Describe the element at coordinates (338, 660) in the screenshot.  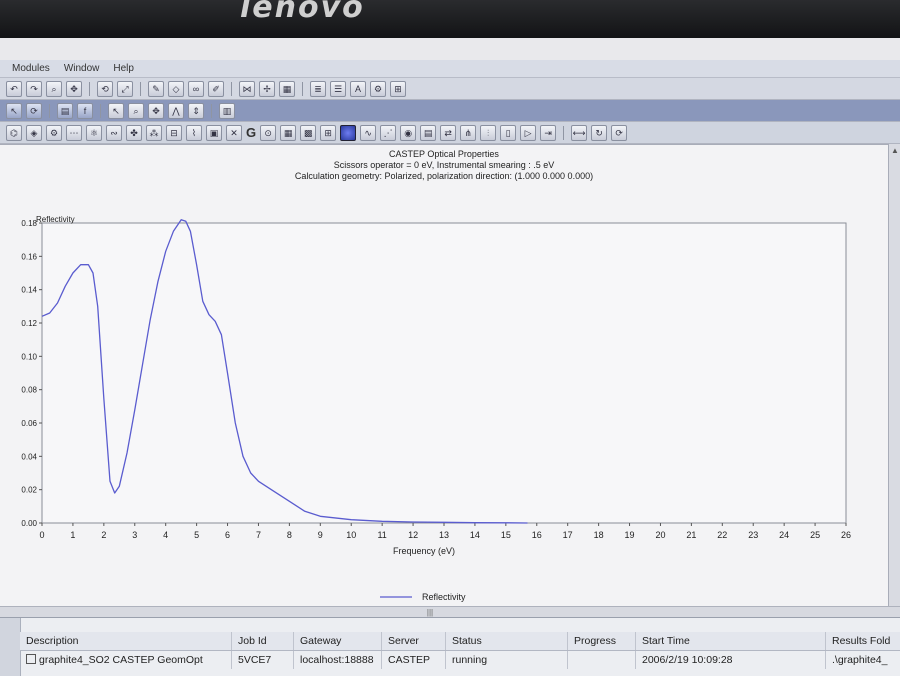
I see `job-gateway: localhost:18888` at that location.